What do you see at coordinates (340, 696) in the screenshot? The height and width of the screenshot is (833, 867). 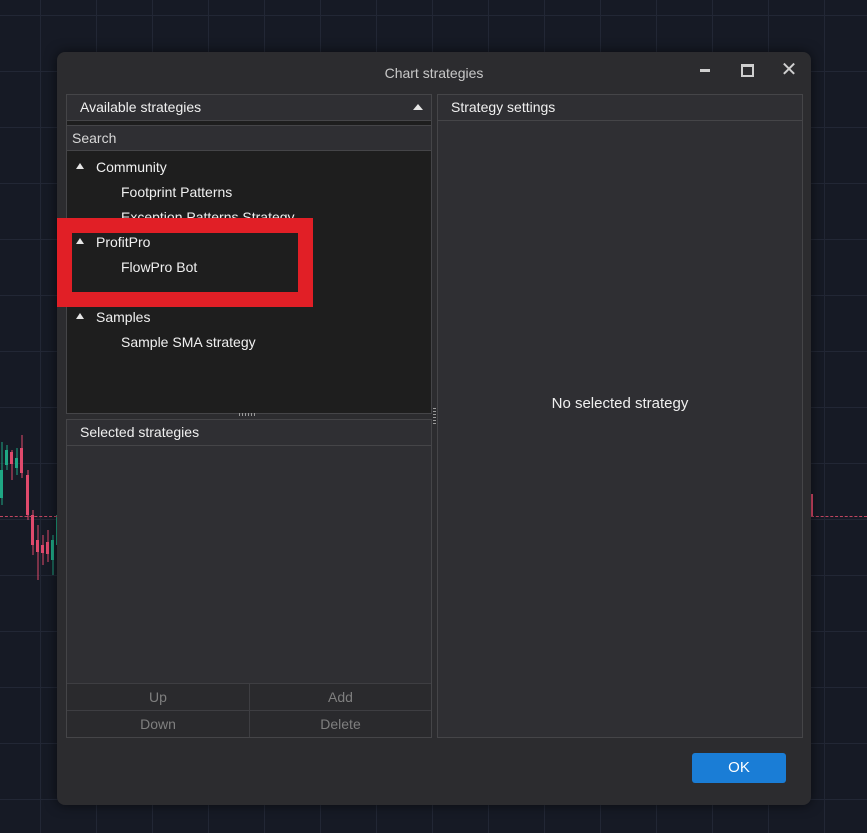 I see `add-button: Add` at bounding box center [340, 696].